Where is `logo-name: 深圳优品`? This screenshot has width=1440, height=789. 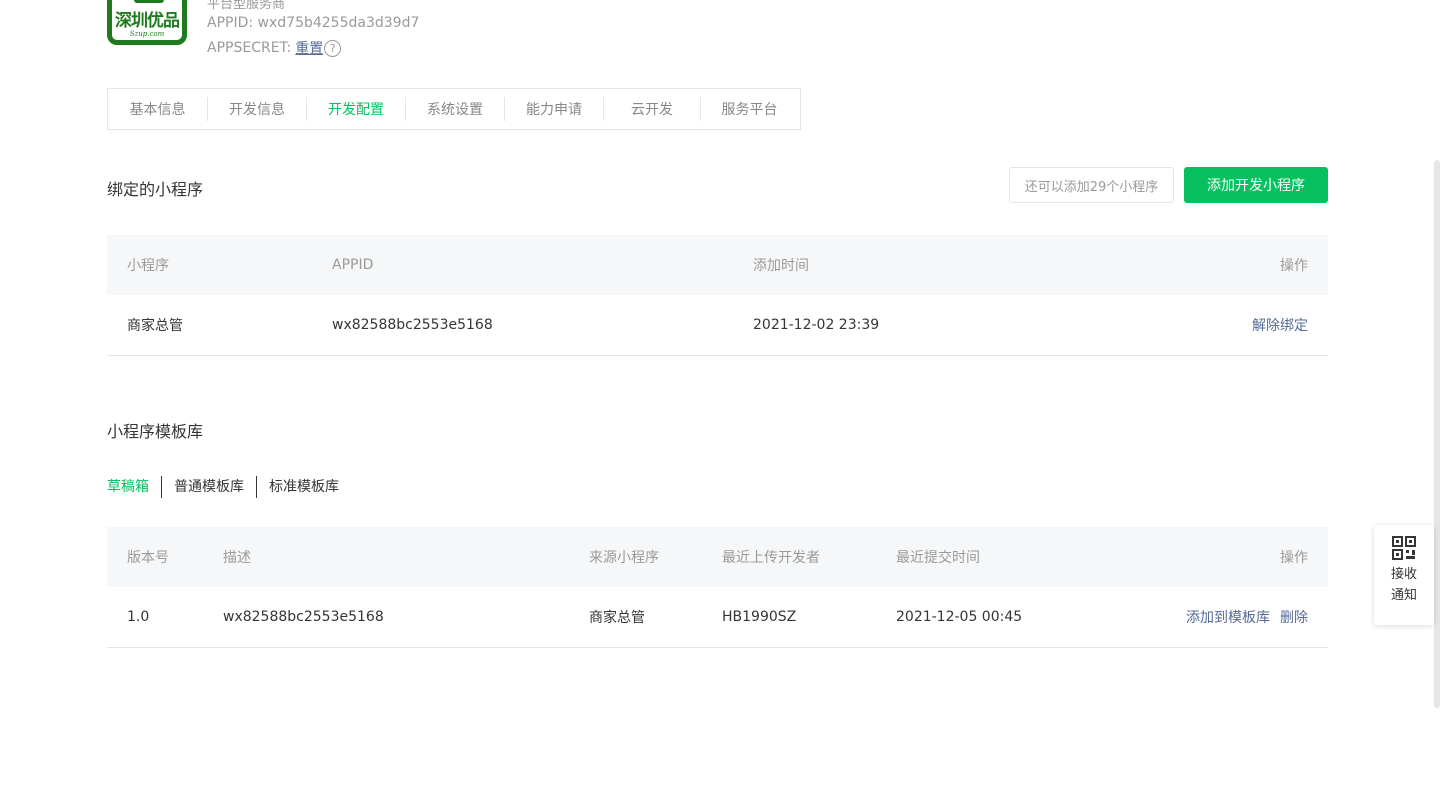
logo-name: 深圳优品 is located at coordinates (147, 21).